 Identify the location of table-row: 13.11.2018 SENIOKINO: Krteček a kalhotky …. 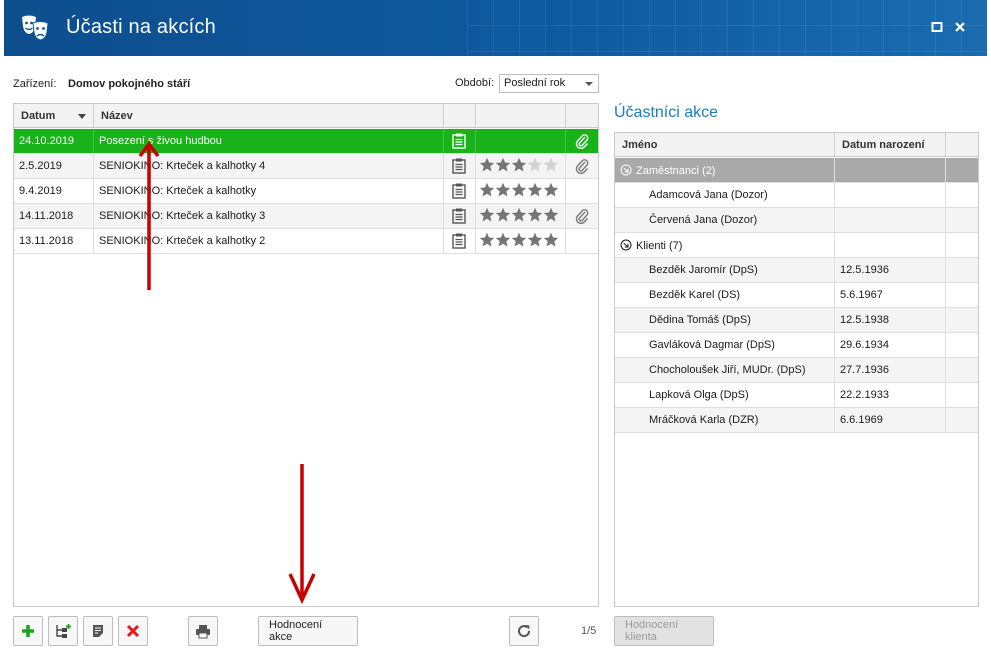
(306, 241).